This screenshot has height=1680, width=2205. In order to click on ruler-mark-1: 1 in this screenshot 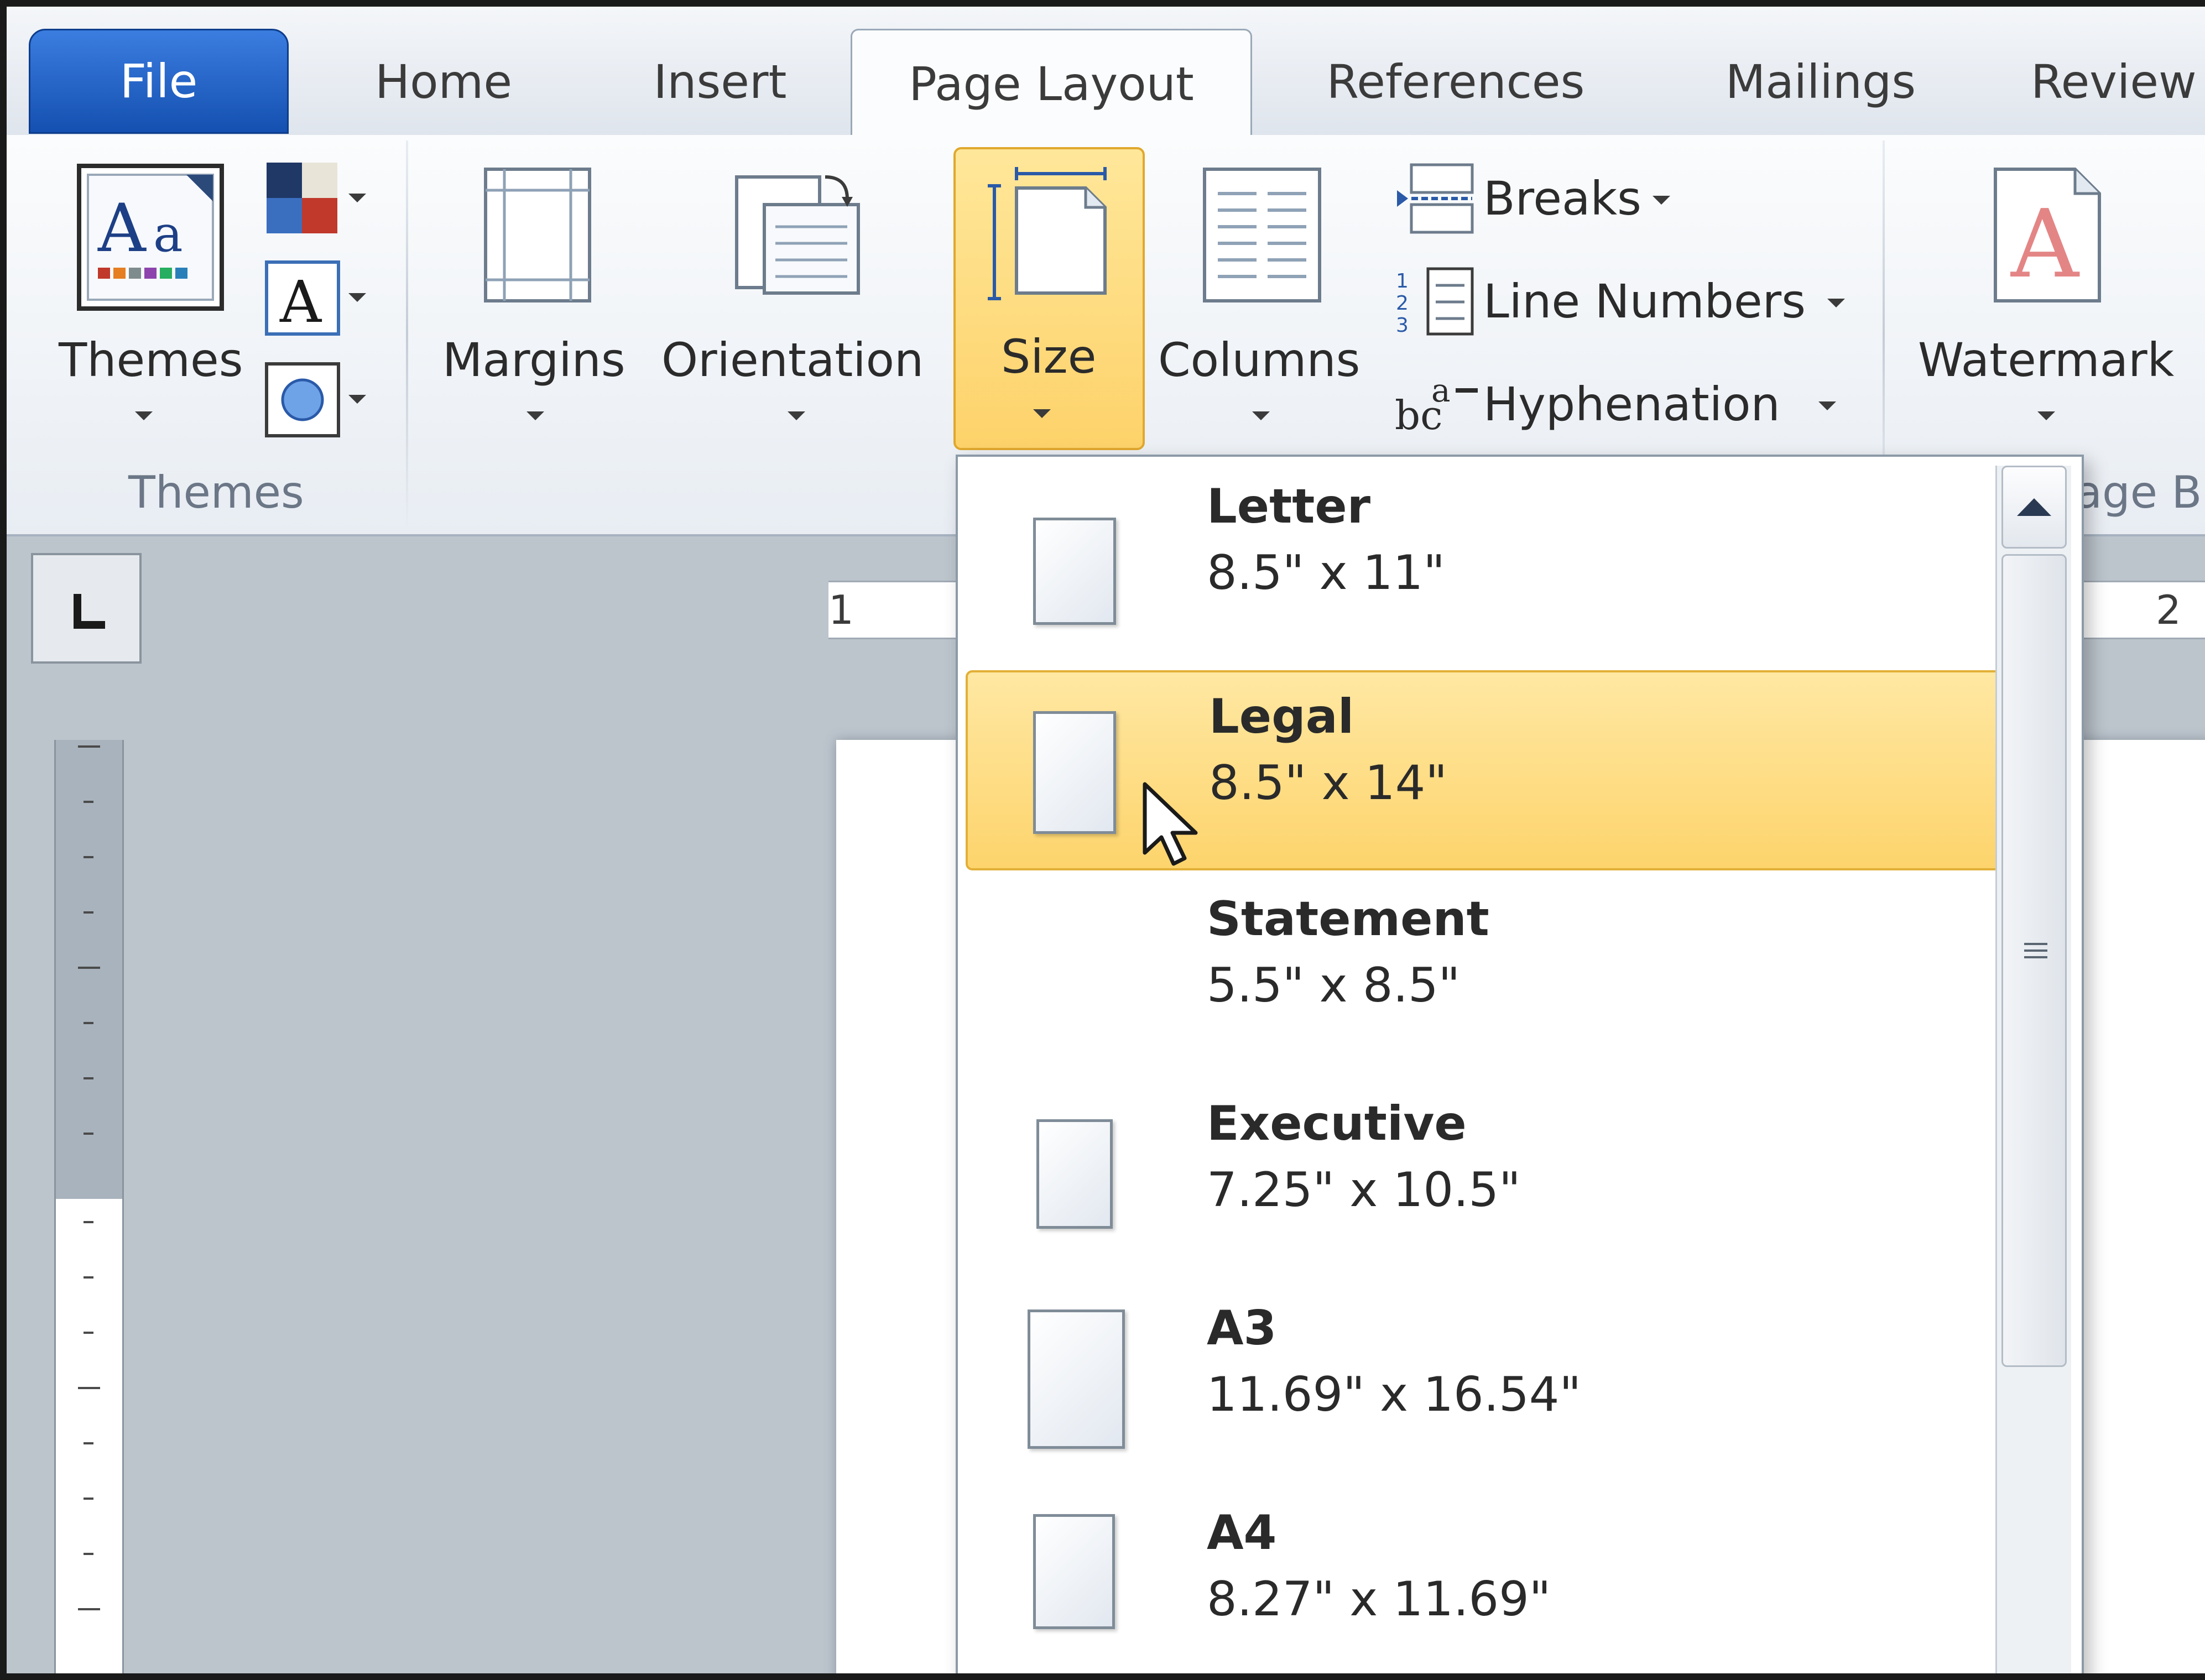, I will do `click(841, 610)`.